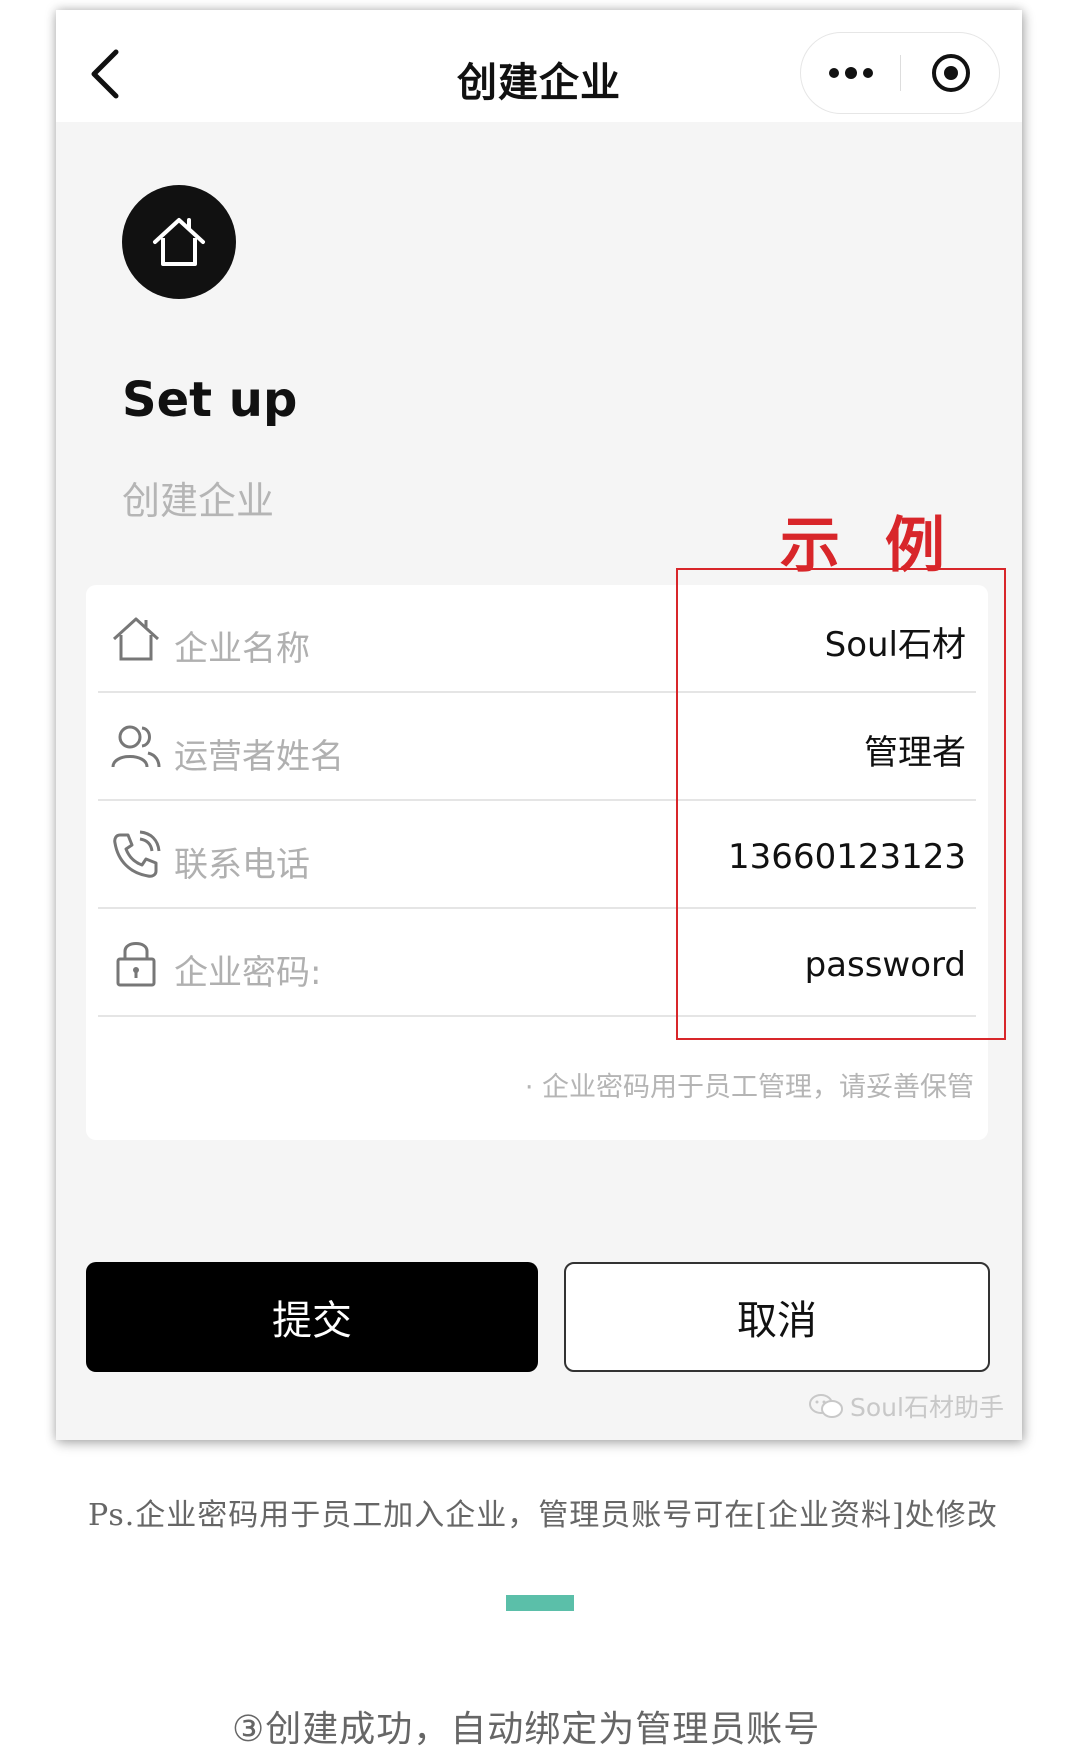  Describe the element at coordinates (242, 865) in the screenshot. I see `phone-label: 联系电话` at that location.